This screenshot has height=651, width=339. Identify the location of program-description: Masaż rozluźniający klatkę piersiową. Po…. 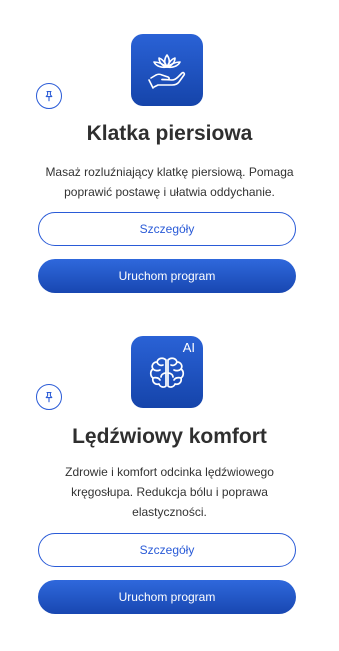
(169, 182).